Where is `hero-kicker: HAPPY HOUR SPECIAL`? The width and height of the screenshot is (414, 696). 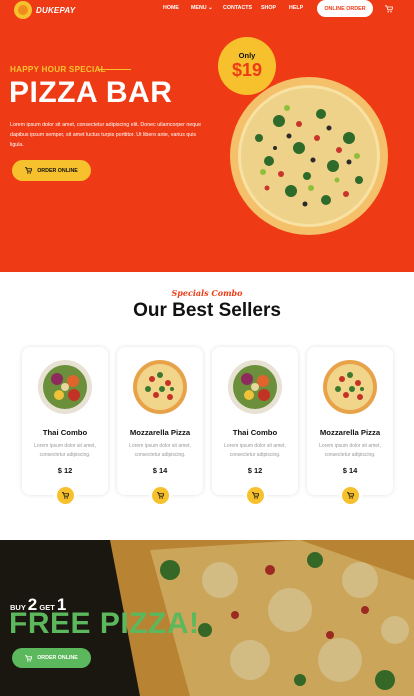
hero-kicker: HAPPY HOUR SPECIAL is located at coordinates (58, 69).